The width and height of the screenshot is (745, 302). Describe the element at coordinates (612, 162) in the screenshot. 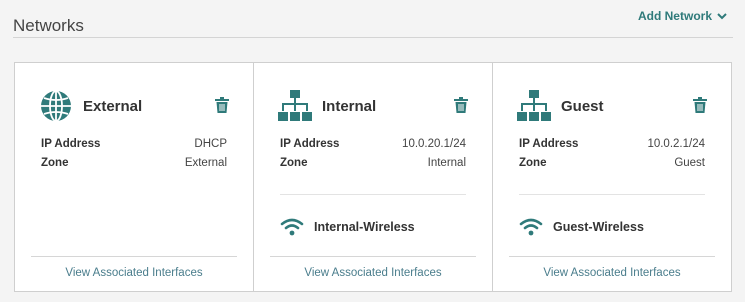

I see `zone-row: Zone Guest` at that location.